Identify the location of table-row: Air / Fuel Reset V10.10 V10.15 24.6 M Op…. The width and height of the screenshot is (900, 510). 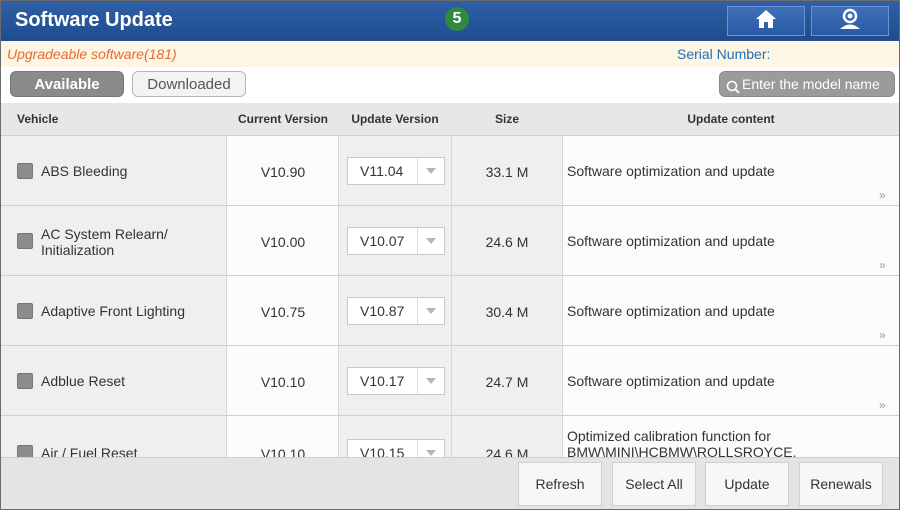
(450, 436).